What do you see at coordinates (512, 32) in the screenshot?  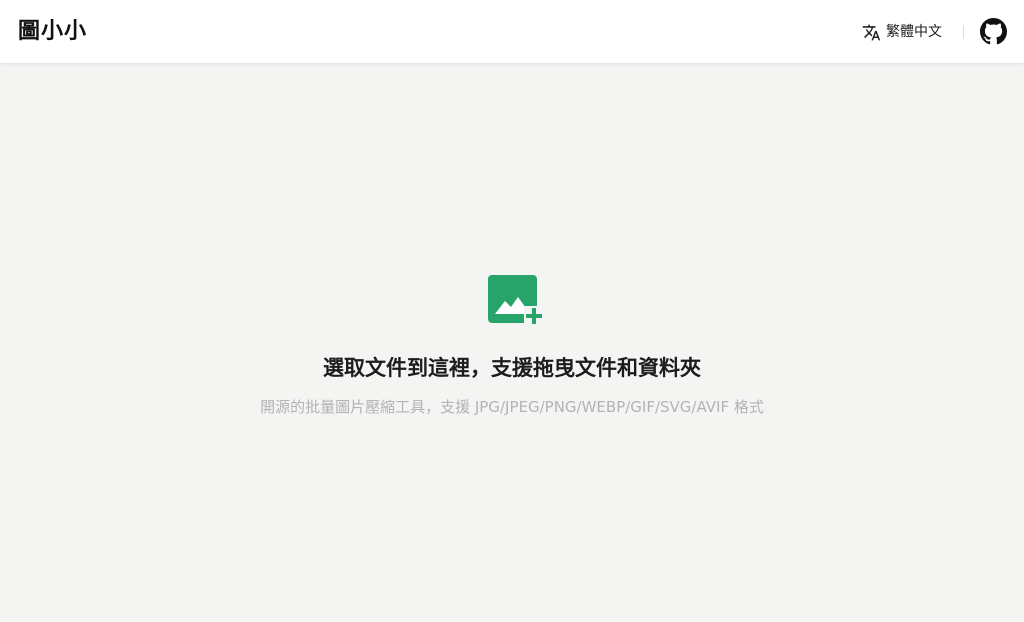 I see `top-header: 圖小小 繁體中文` at bounding box center [512, 32].